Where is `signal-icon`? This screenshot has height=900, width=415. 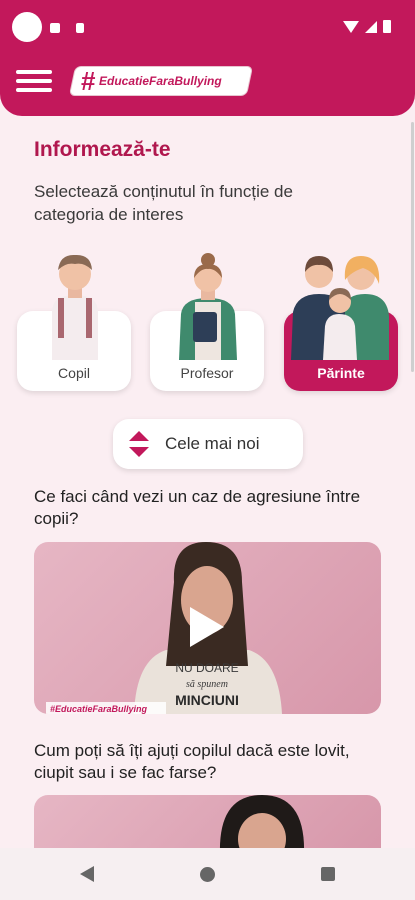 signal-icon is located at coordinates (371, 26).